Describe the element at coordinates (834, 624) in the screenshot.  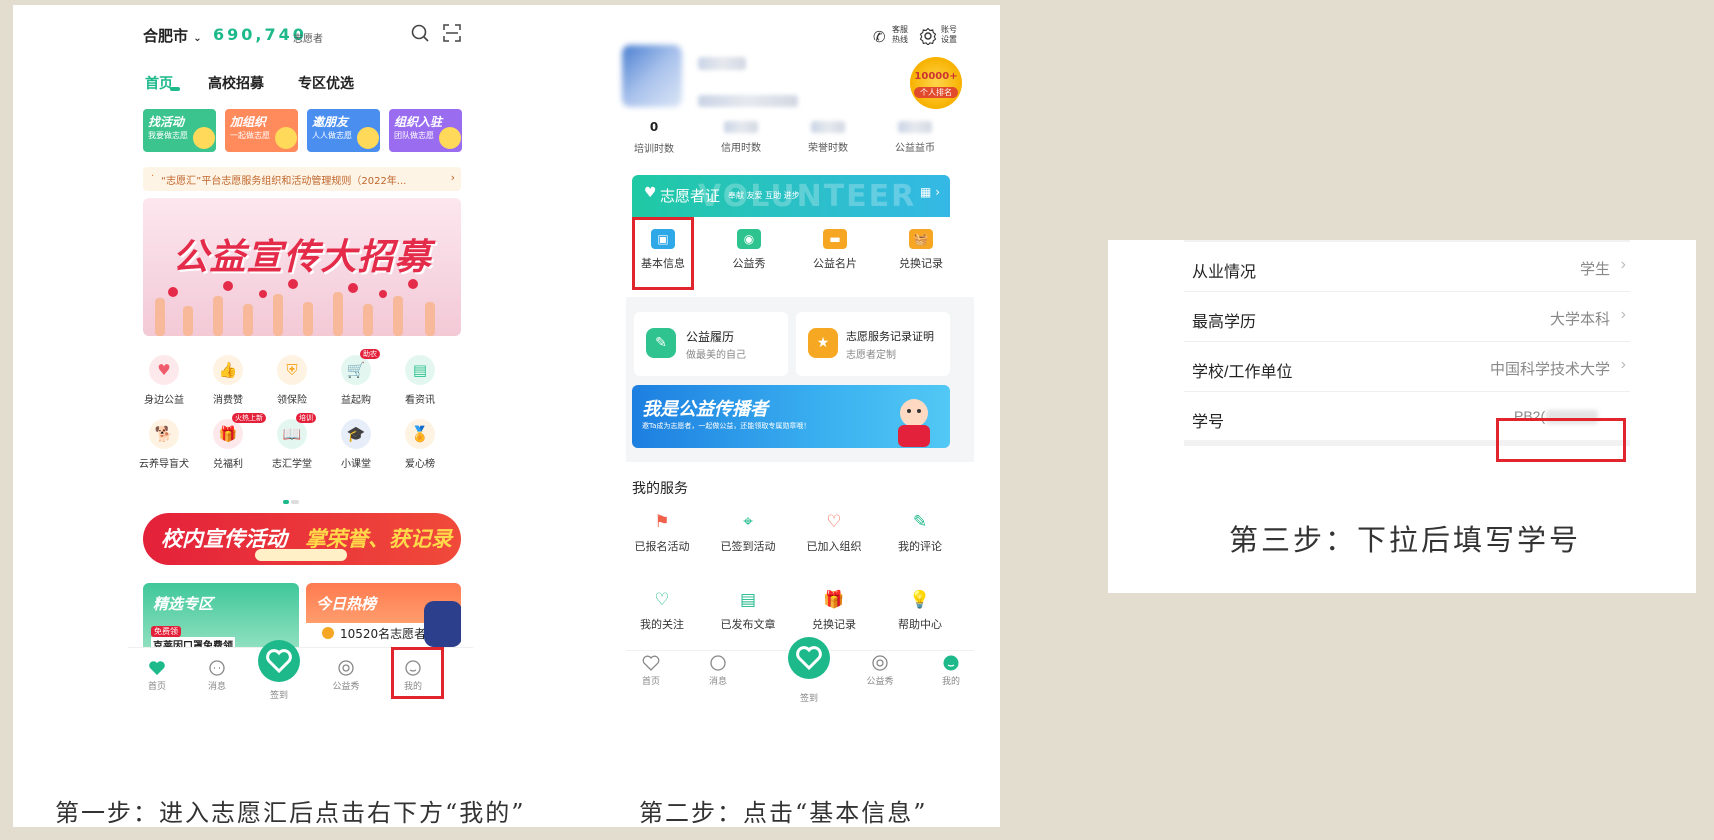
I see `service-item-label: 兑换记录` at that location.